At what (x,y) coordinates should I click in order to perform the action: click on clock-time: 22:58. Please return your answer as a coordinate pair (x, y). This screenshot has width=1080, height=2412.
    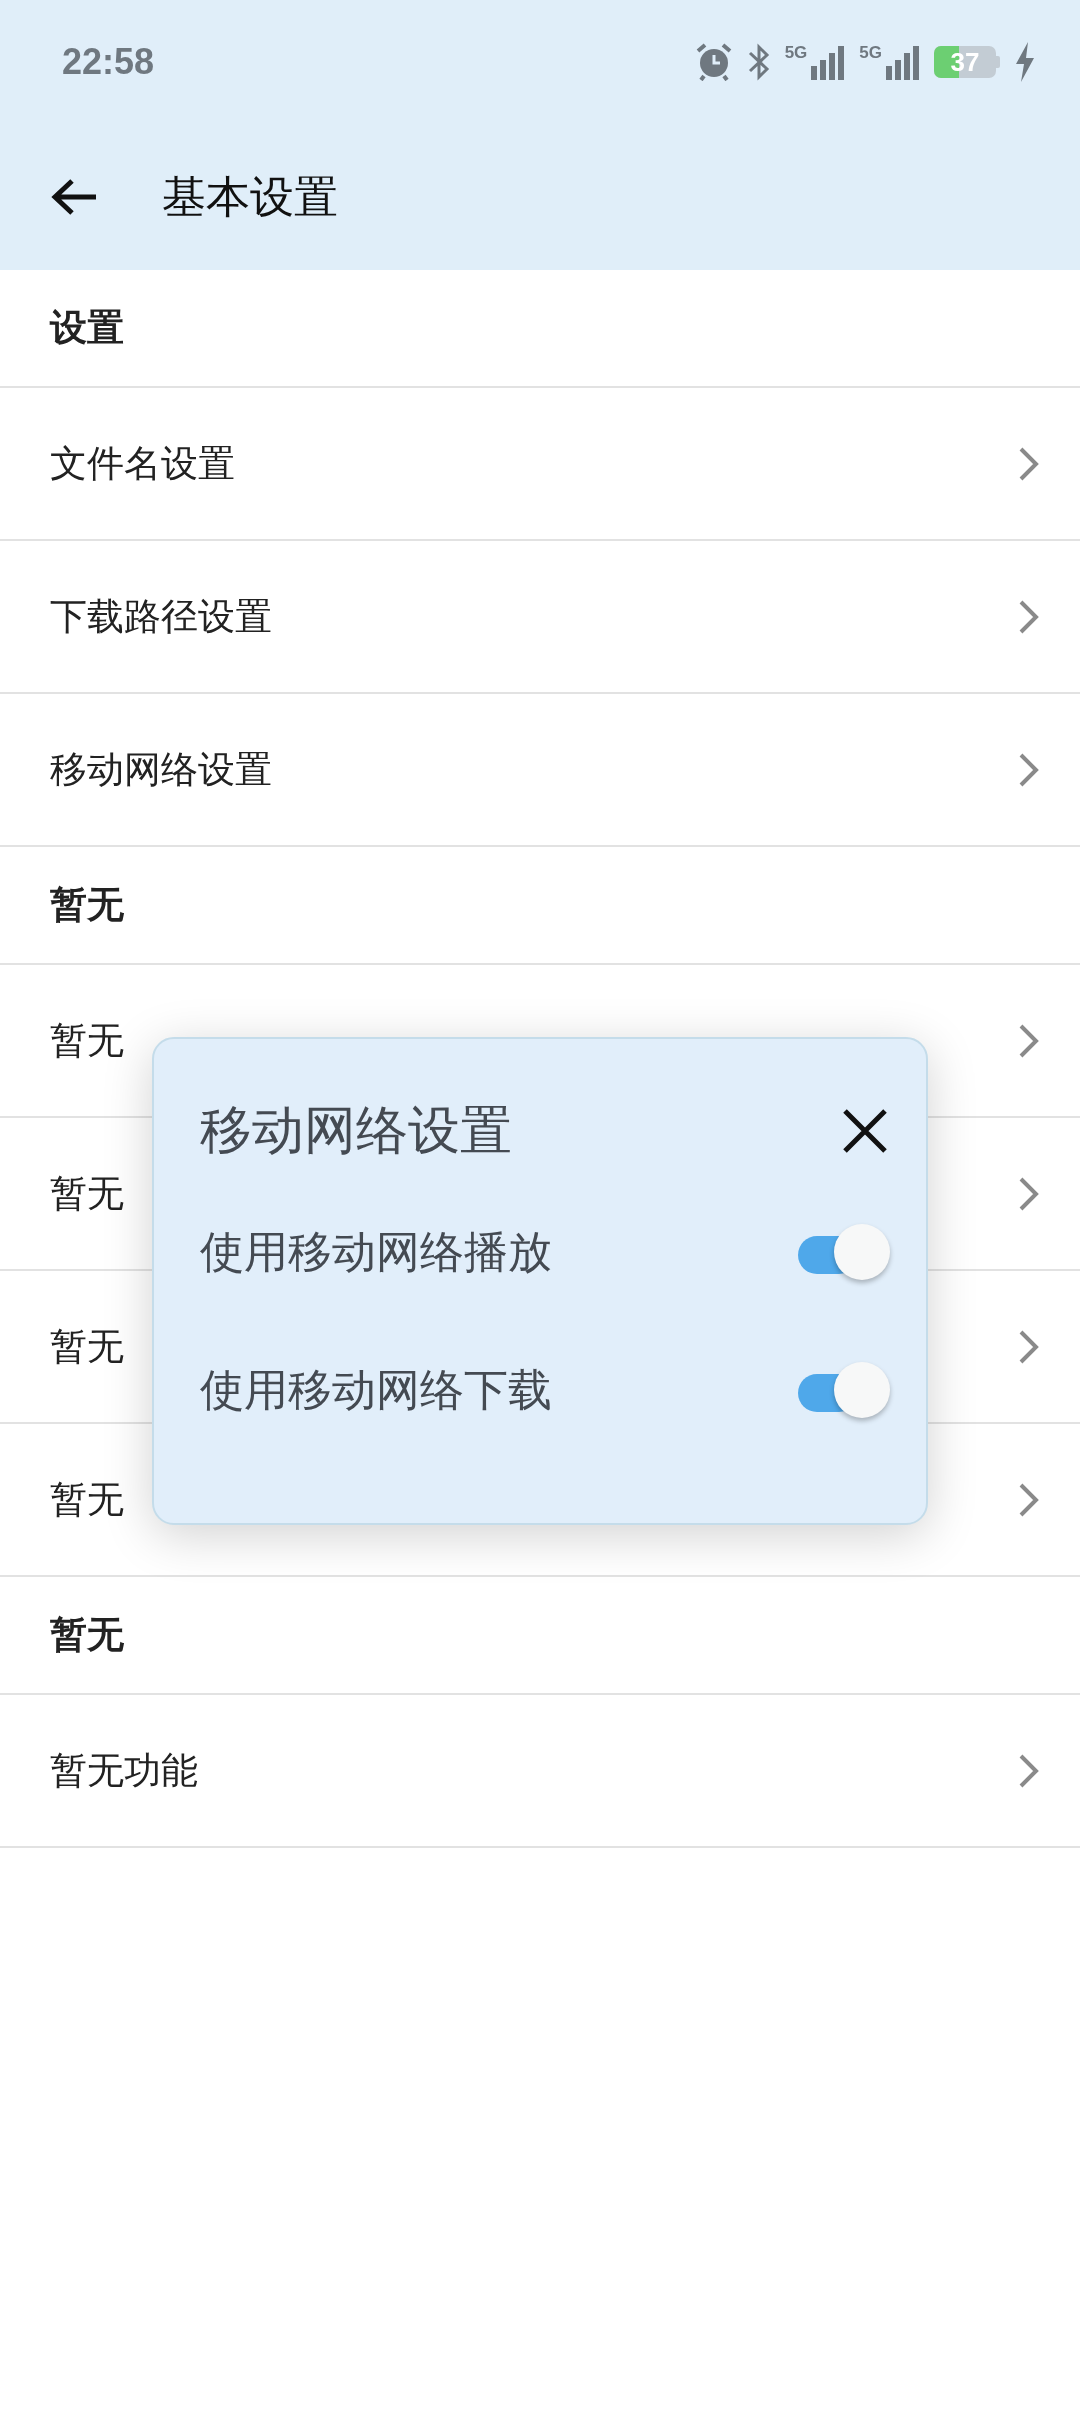
    Looking at the image, I should click on (108, 62).